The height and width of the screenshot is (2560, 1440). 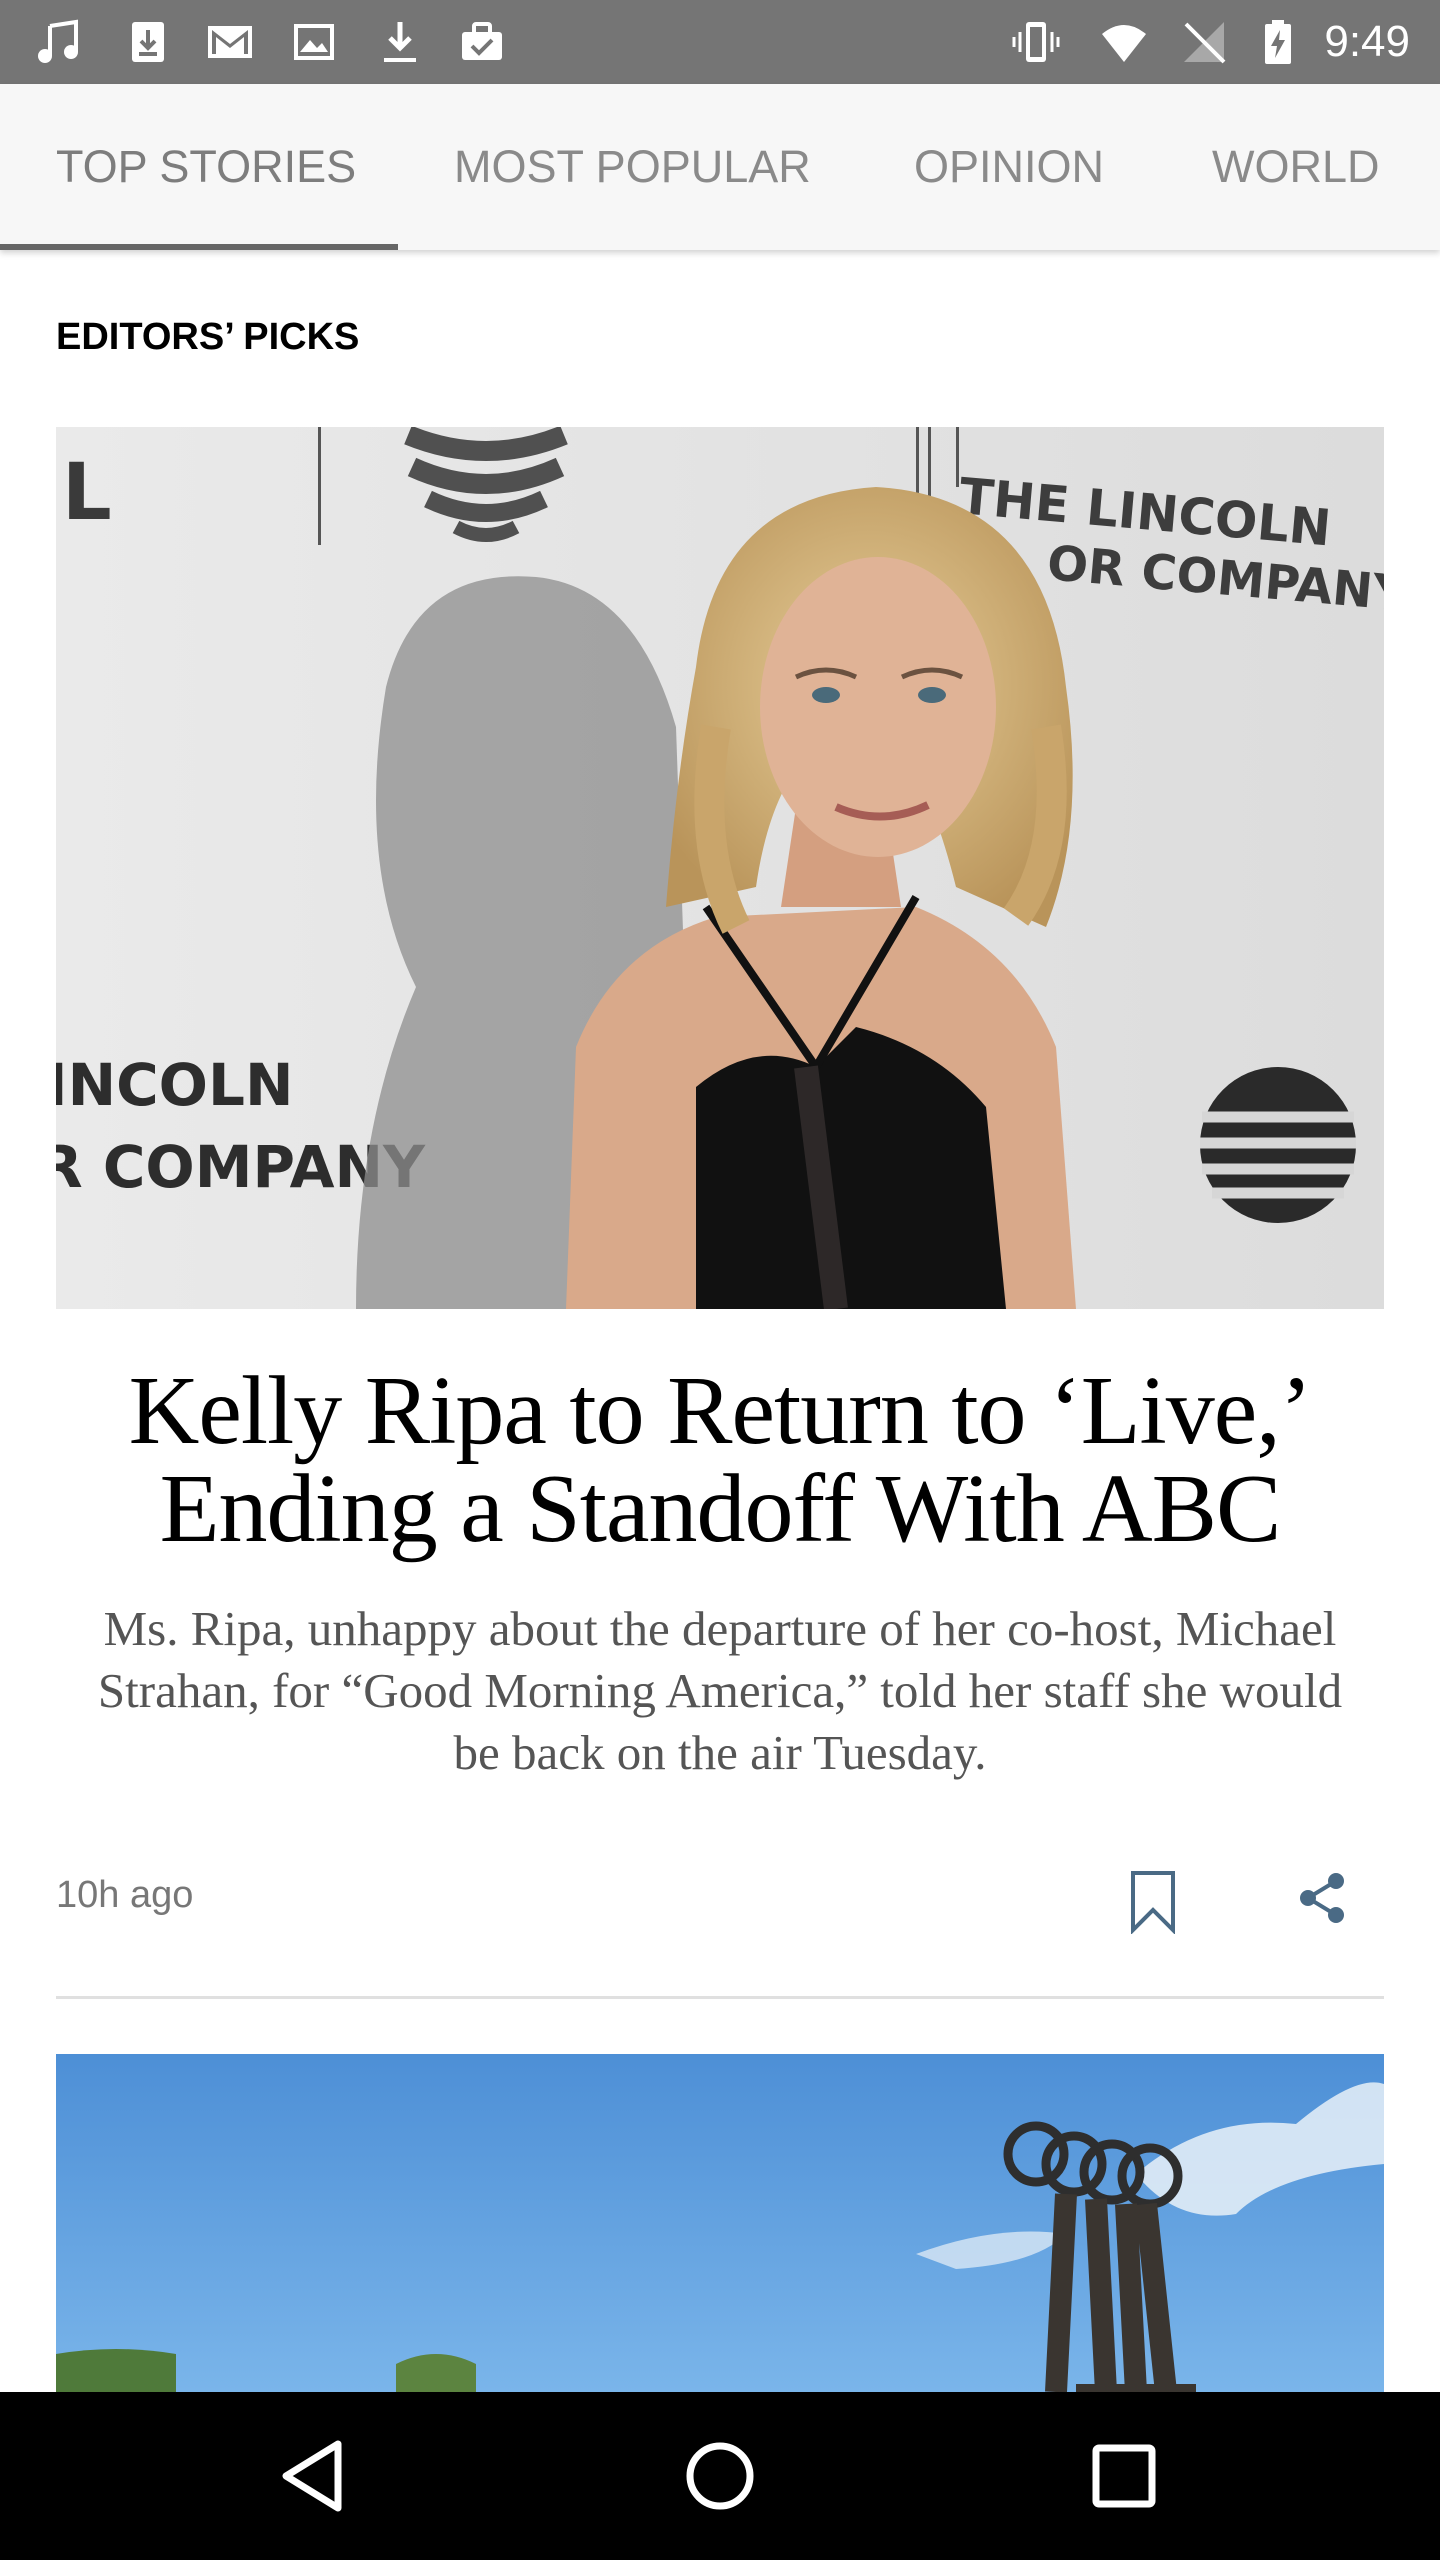 I want to click on status-bar: 9:49, so click(x=720, y=42).